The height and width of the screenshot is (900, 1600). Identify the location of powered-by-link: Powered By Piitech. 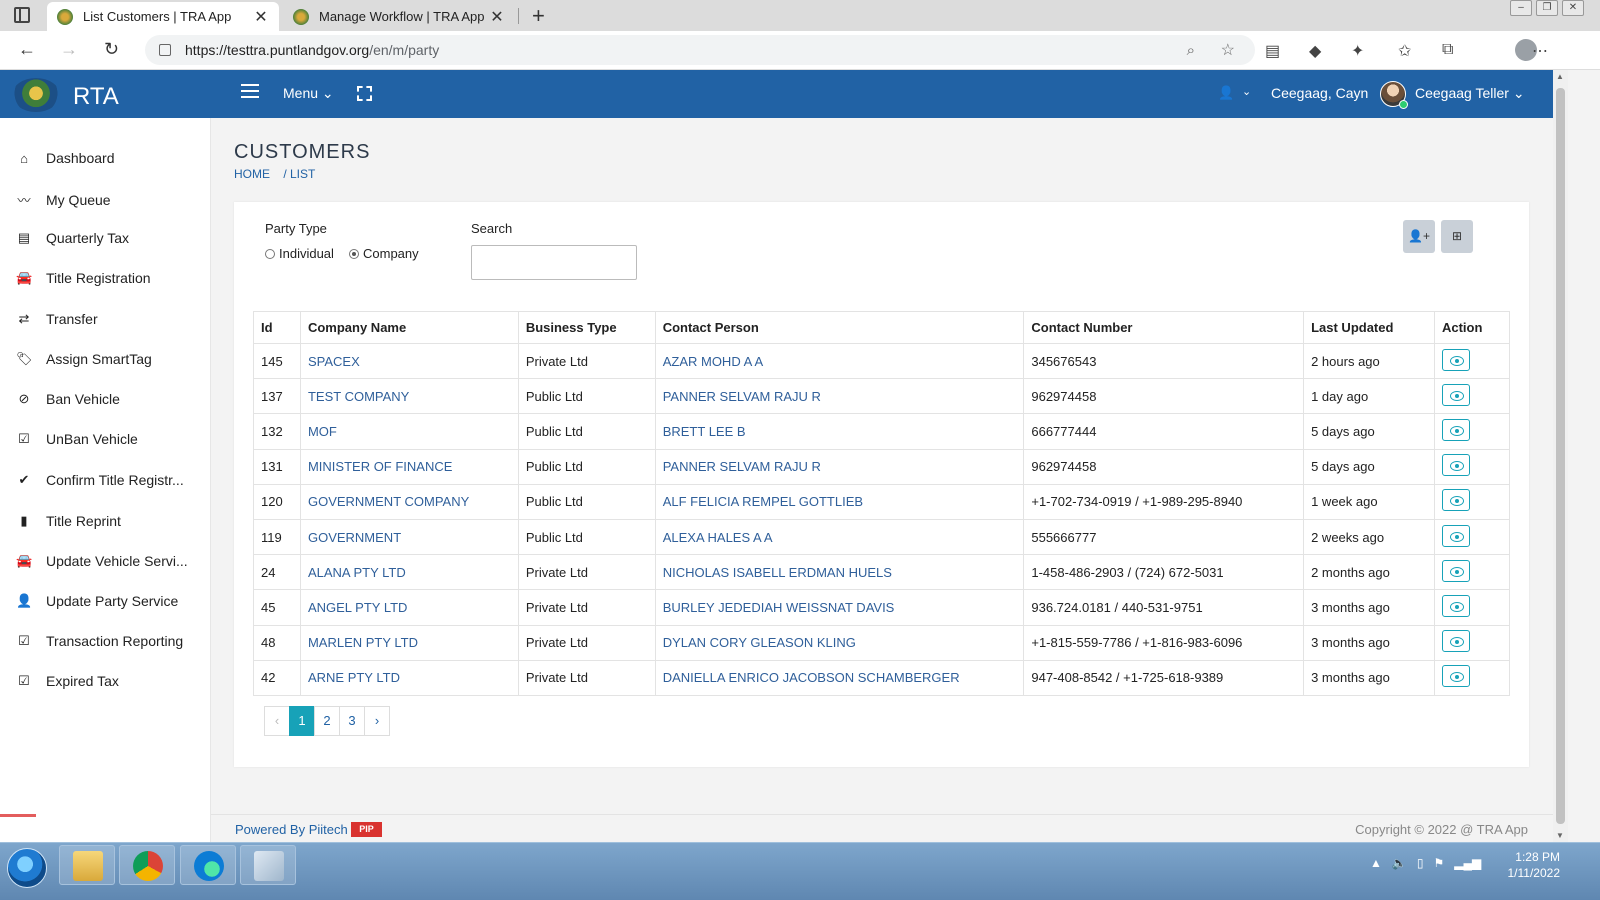
(291, 829).